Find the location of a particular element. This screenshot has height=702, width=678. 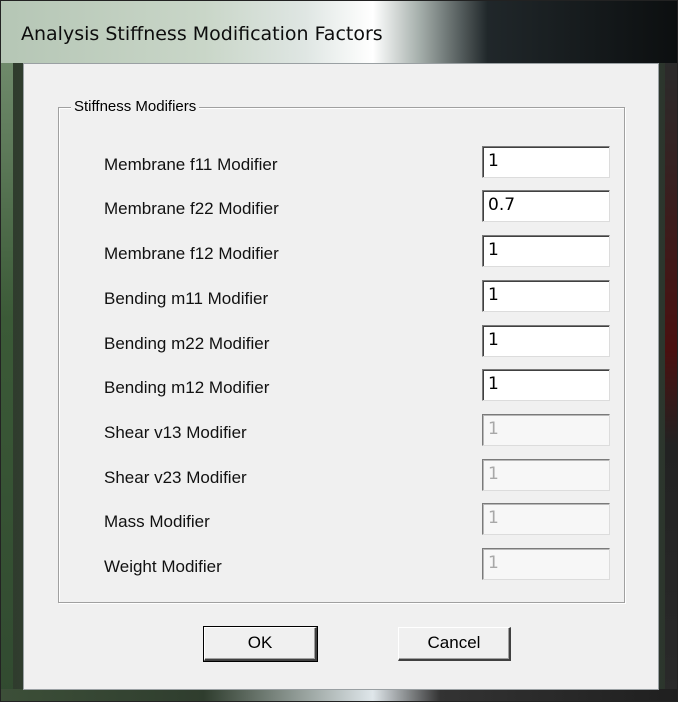

window-frame-left is located at coordinates (7, 382).